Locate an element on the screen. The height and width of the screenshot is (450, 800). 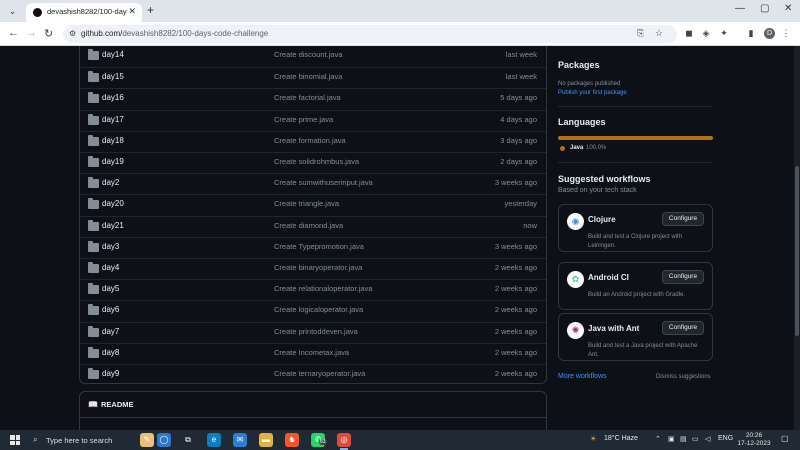
packages-heading: Packages is located at coordinates (579, 65).